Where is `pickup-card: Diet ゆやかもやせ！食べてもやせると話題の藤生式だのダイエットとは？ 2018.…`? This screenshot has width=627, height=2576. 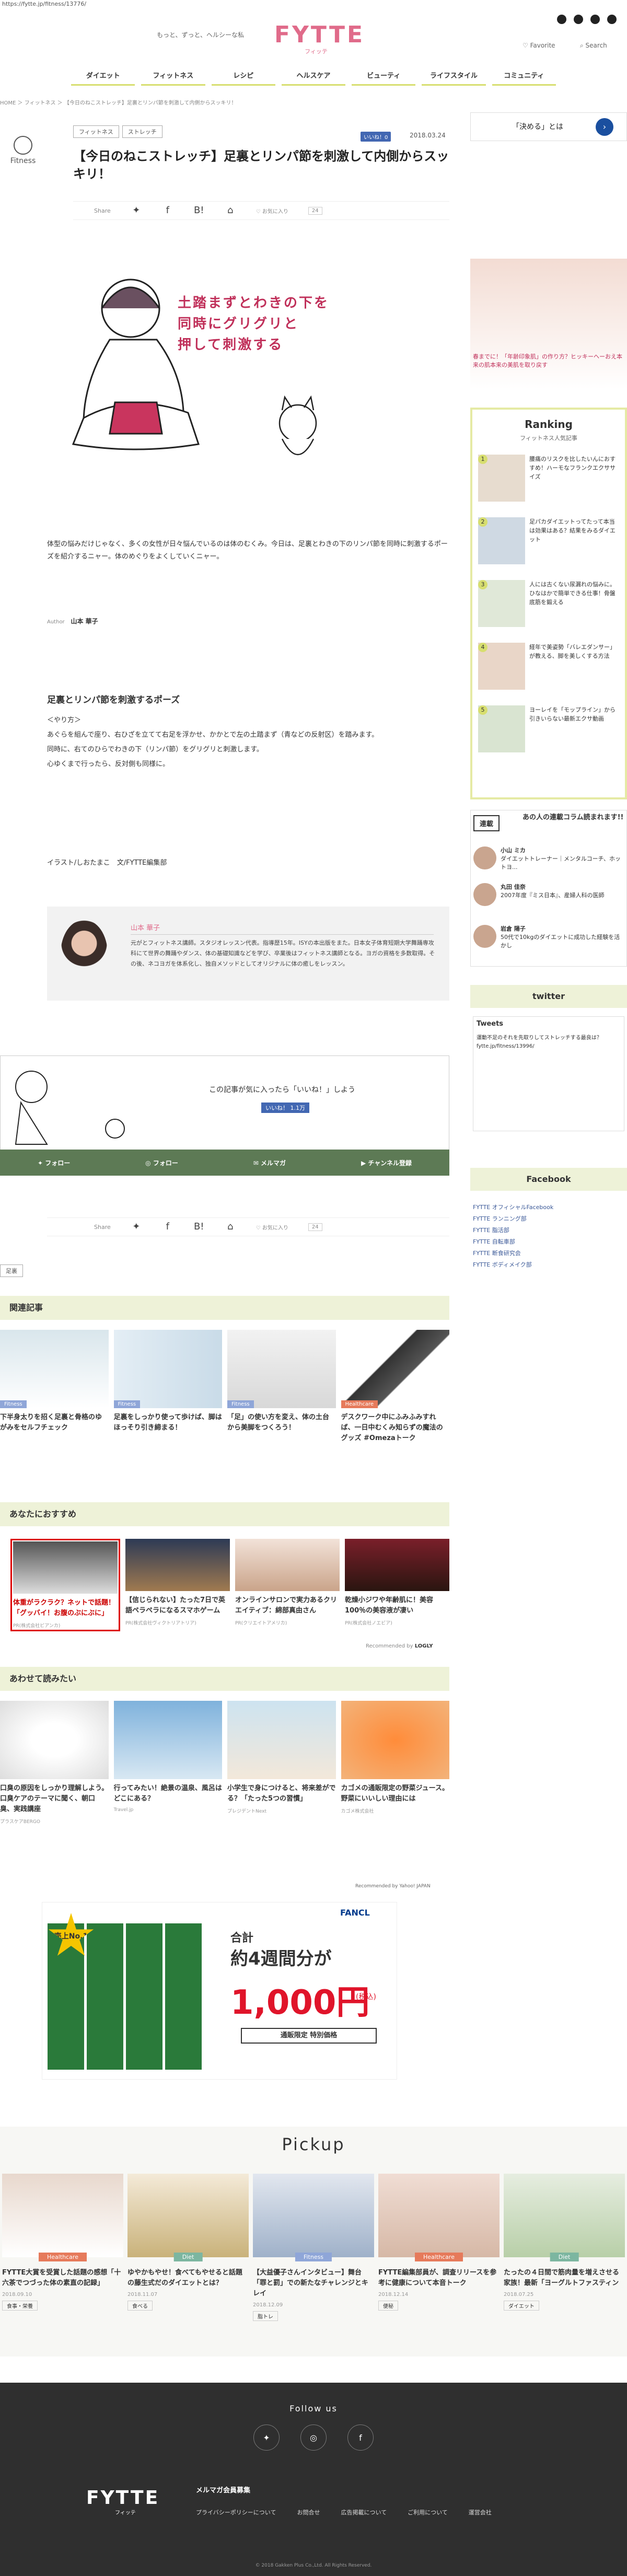
pickup-card: Diet ゆやかもやせ！食べてもやせると話題の藤生式だのダイエットとは？ 2018.… is located at coordinates (188, 2247).